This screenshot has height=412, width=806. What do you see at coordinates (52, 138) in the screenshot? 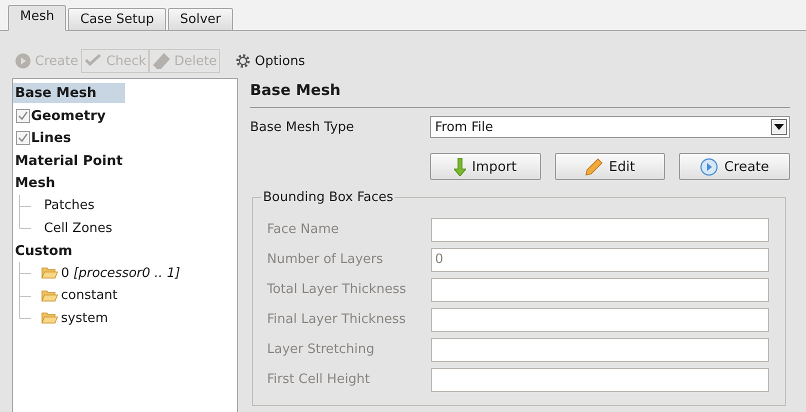
I see `tree-item: Lines` at bounding box center [52, 138].